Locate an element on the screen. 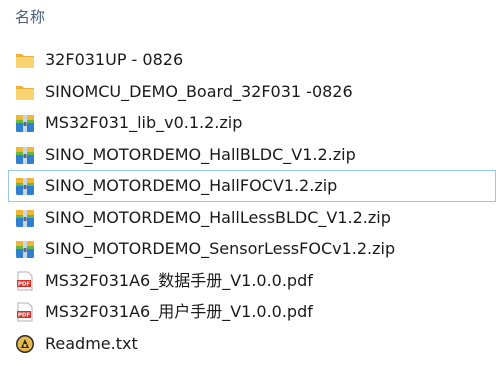  file-row: MS32F031_lib_v0.1.2.zip is located at coordinates (252, 123).